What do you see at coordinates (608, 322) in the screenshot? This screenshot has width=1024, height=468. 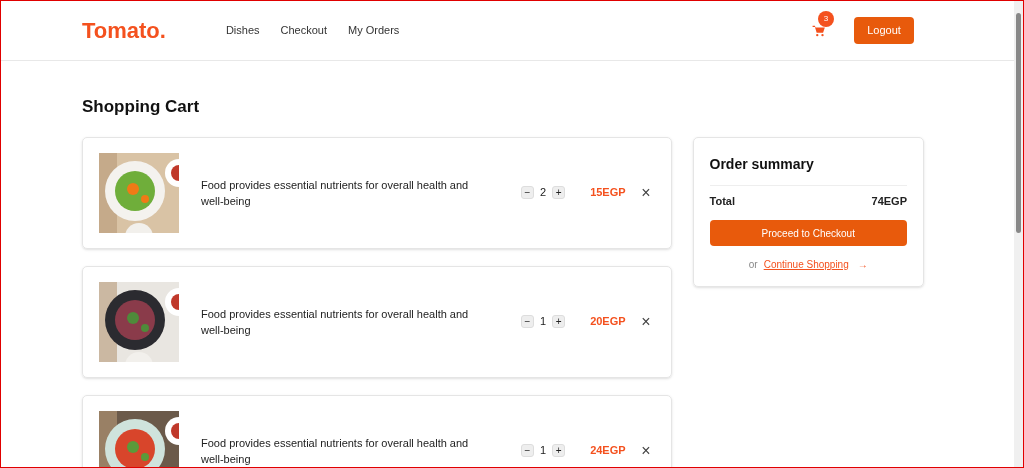 I see `item-price: 20EGP` at bounding box center [608, 322].